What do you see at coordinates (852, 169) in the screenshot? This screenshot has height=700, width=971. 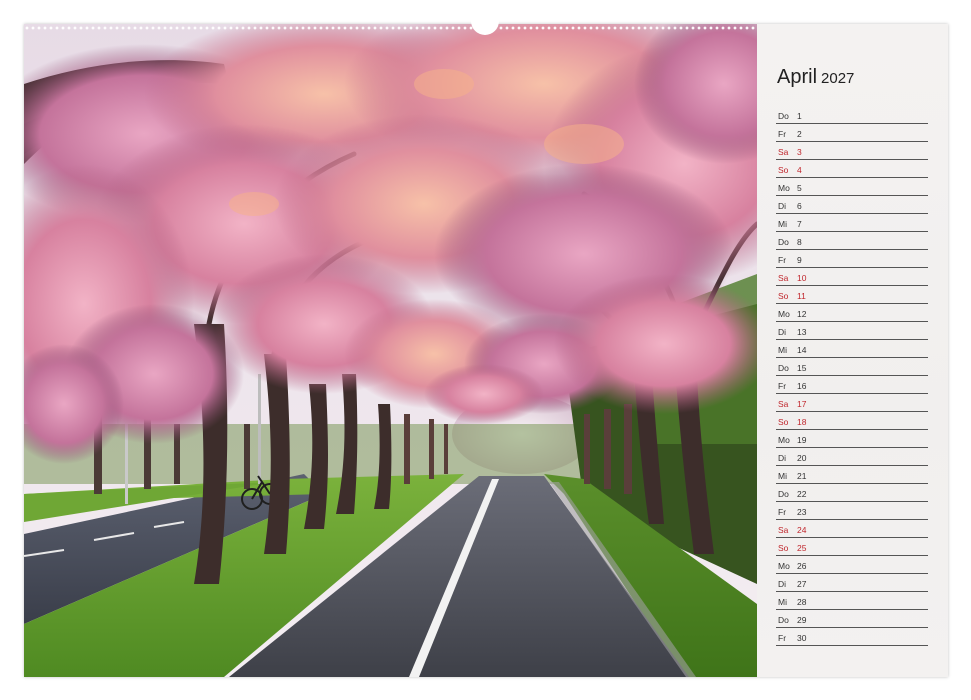 I see `day-row: So 4` at bounding box center [852, 169].